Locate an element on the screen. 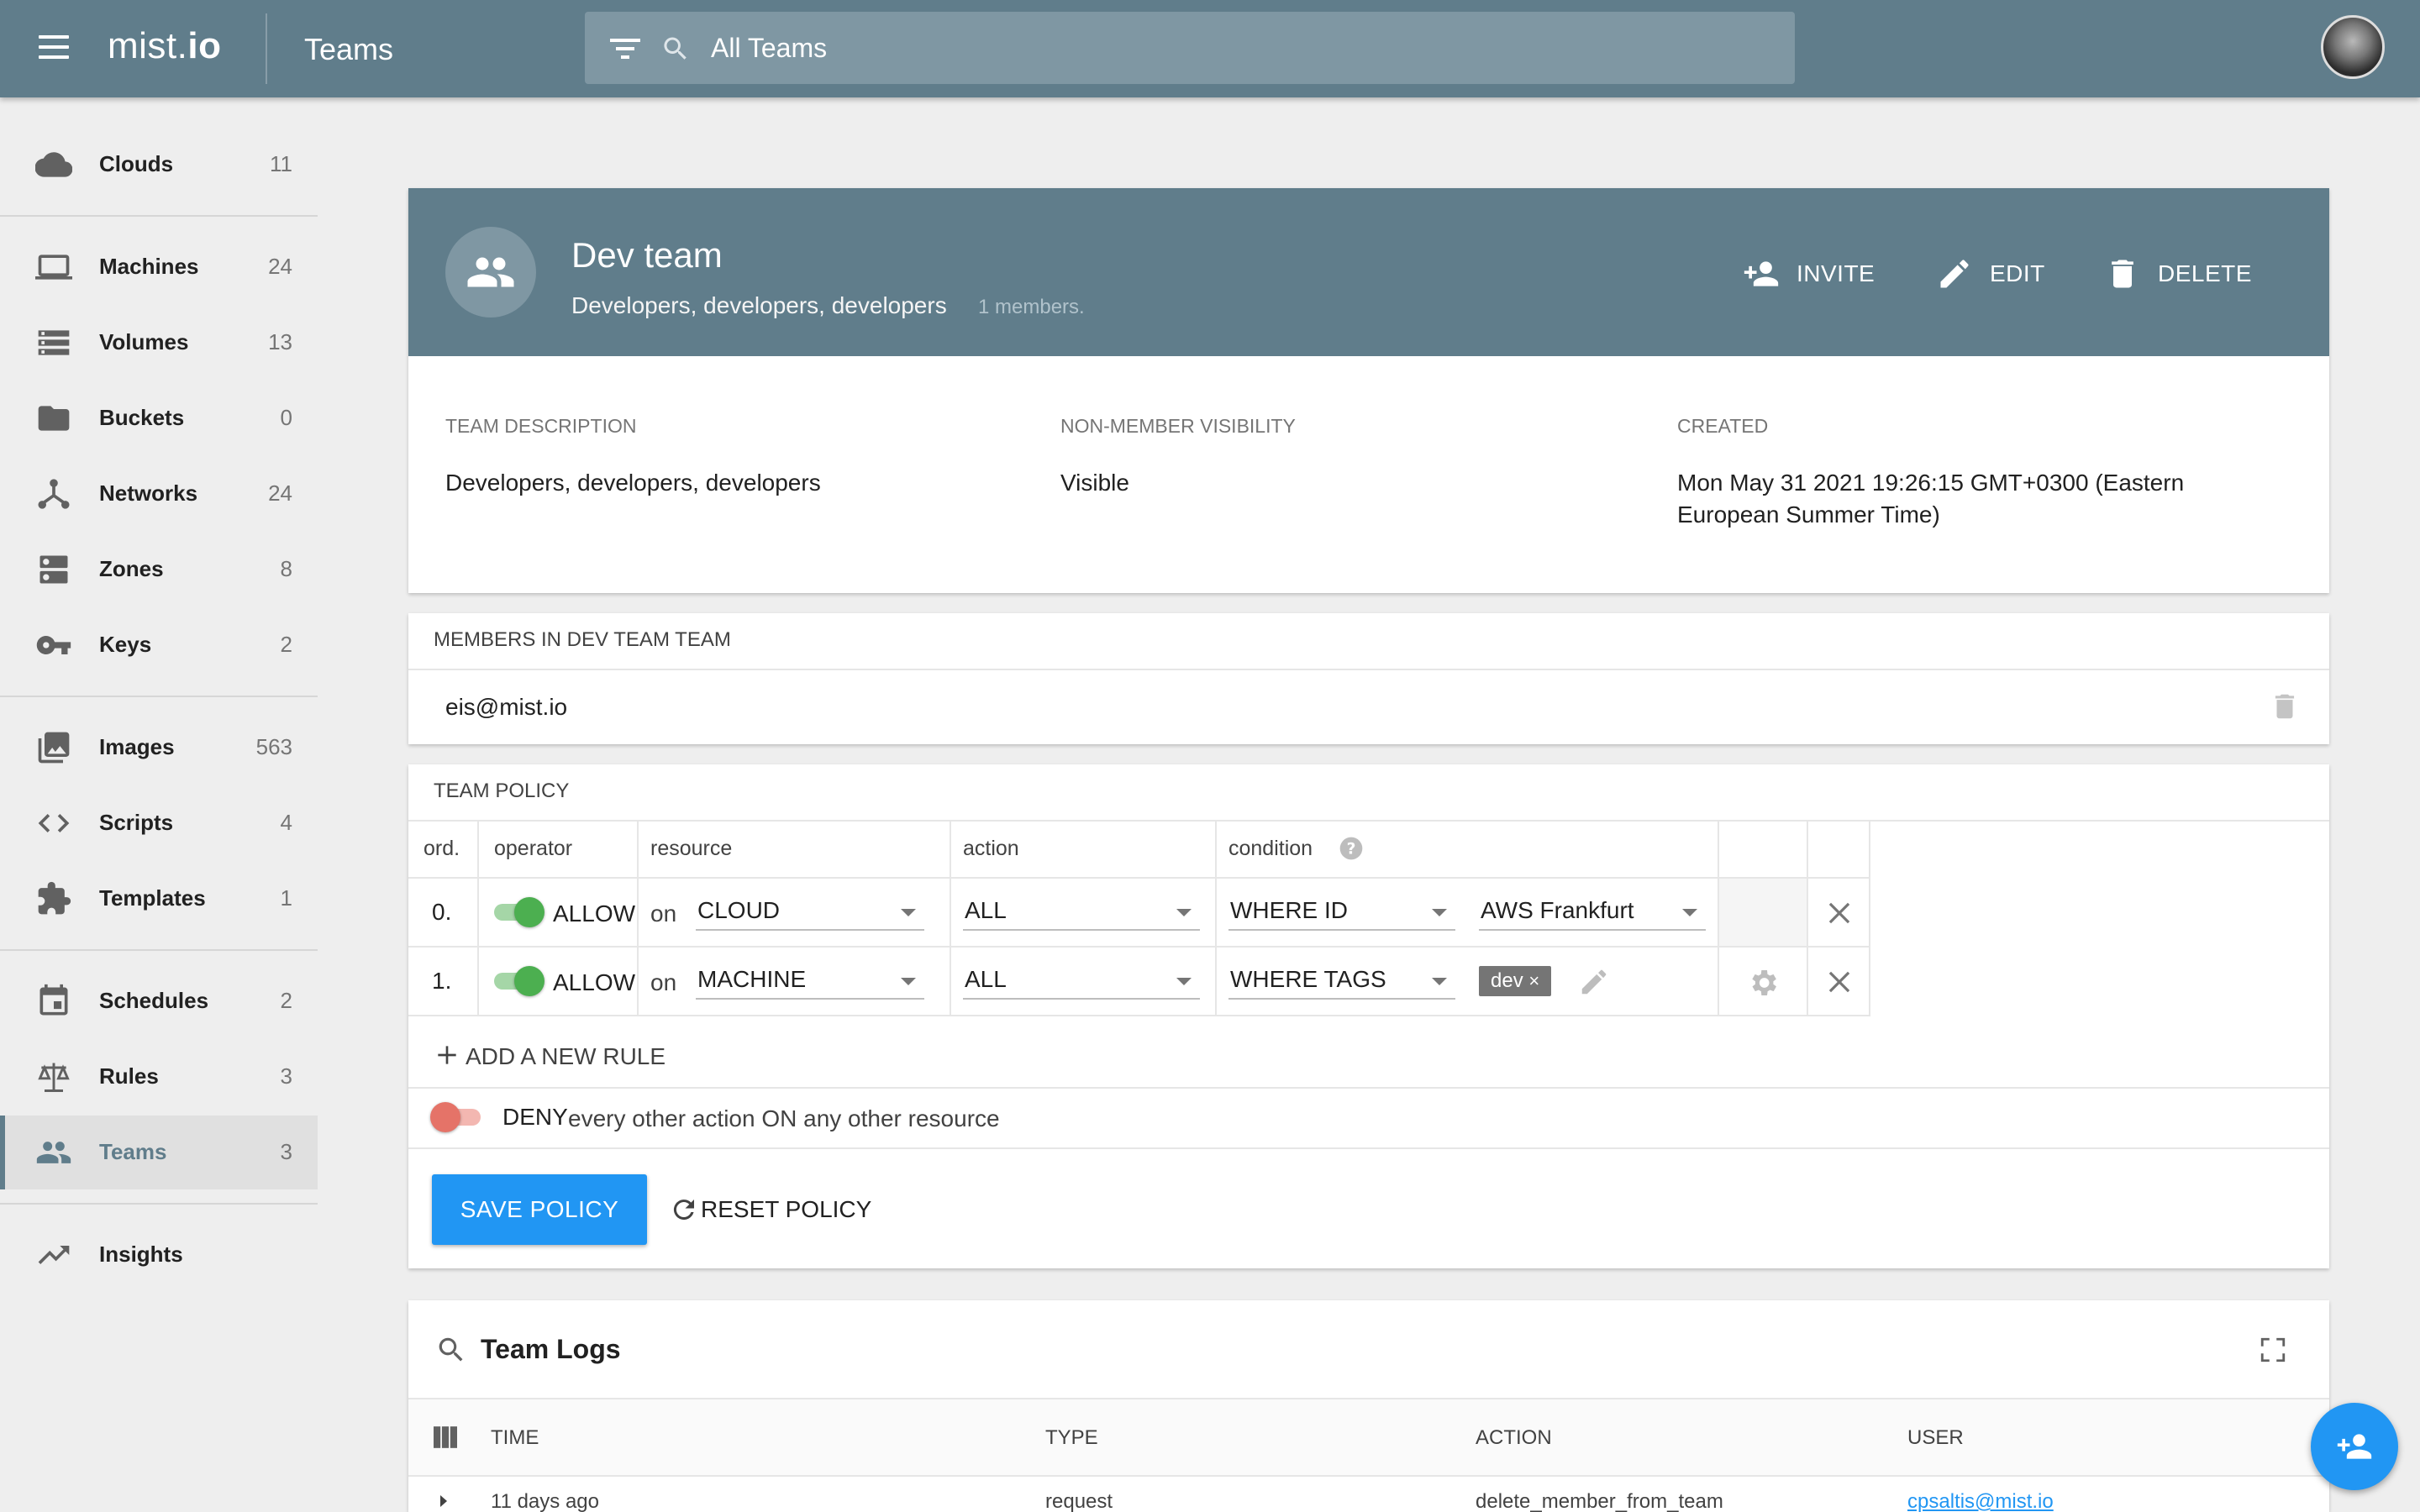 This screenshot has width=2420, height=1512. tag-remove-icon: × is located at coordinates (1533, 980).